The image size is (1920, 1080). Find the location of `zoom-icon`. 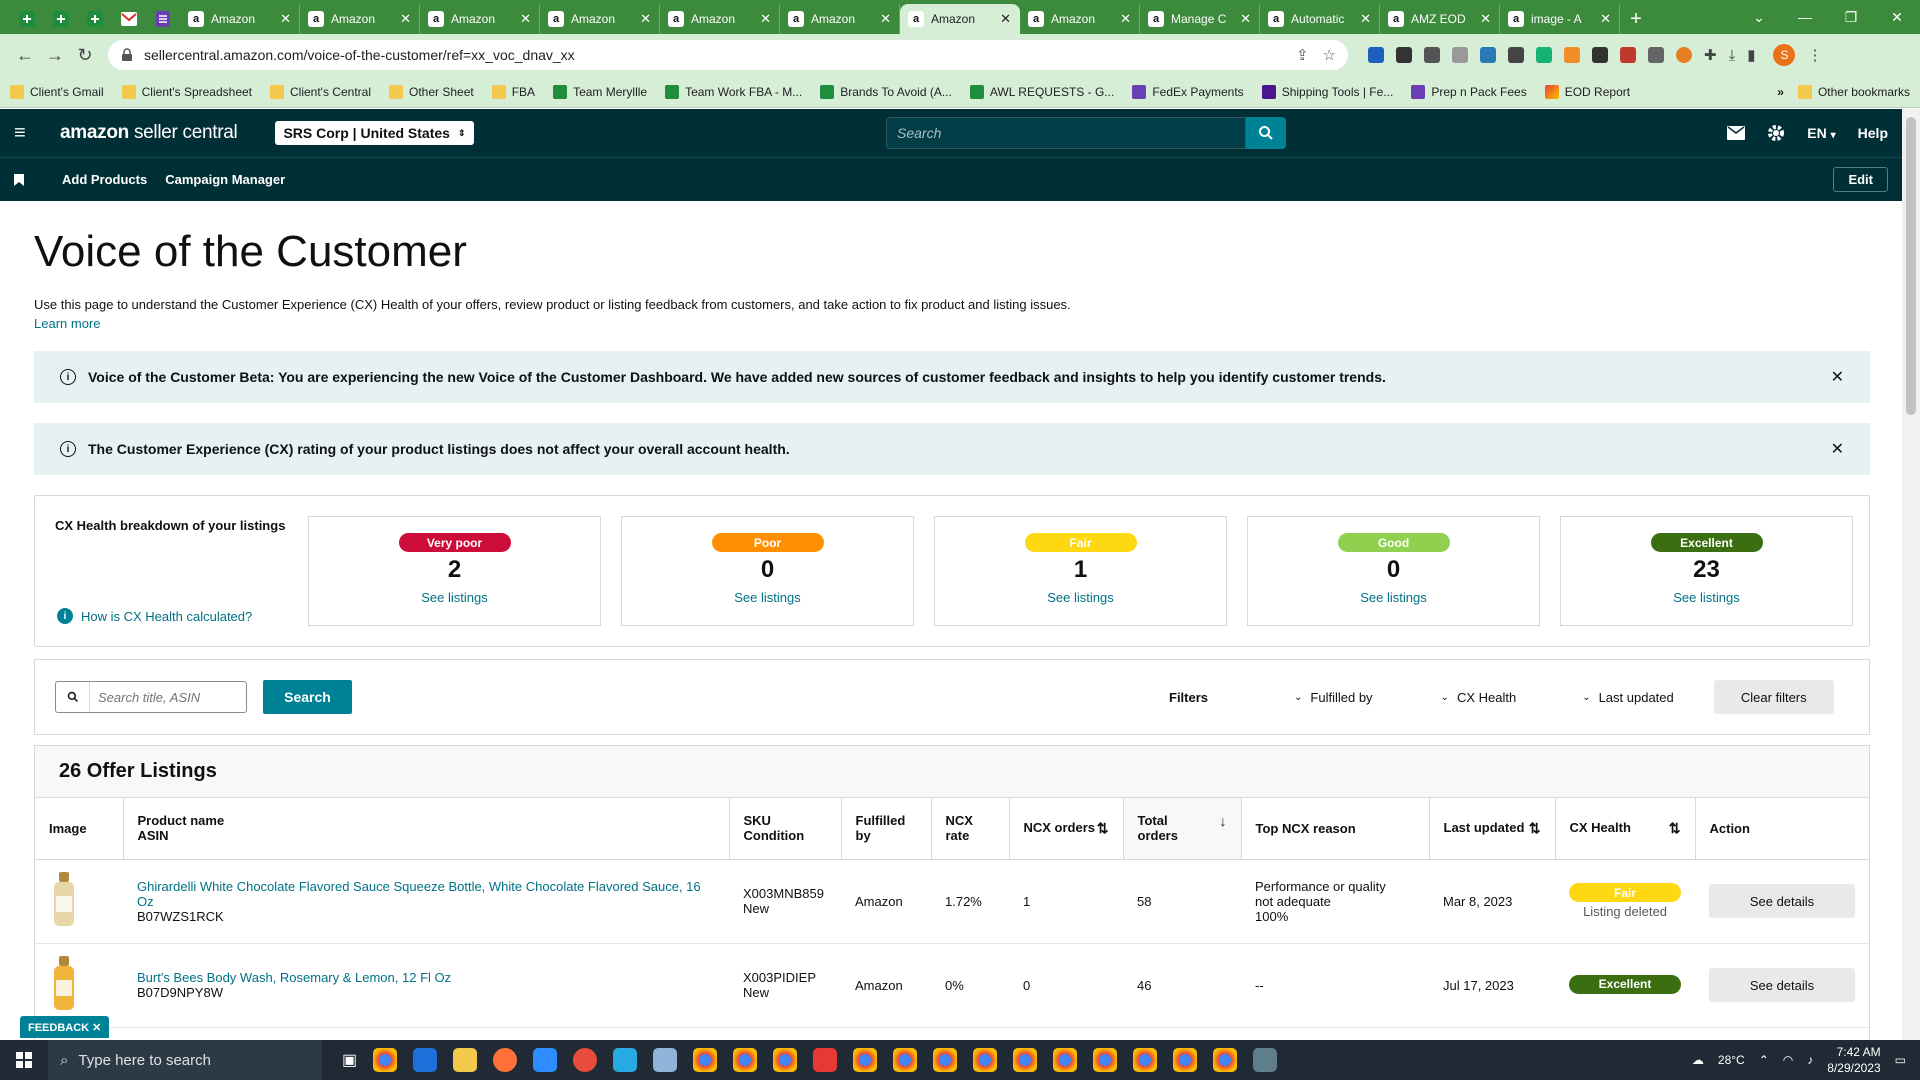

zoom-icon is located at coordinates (545, 1060).